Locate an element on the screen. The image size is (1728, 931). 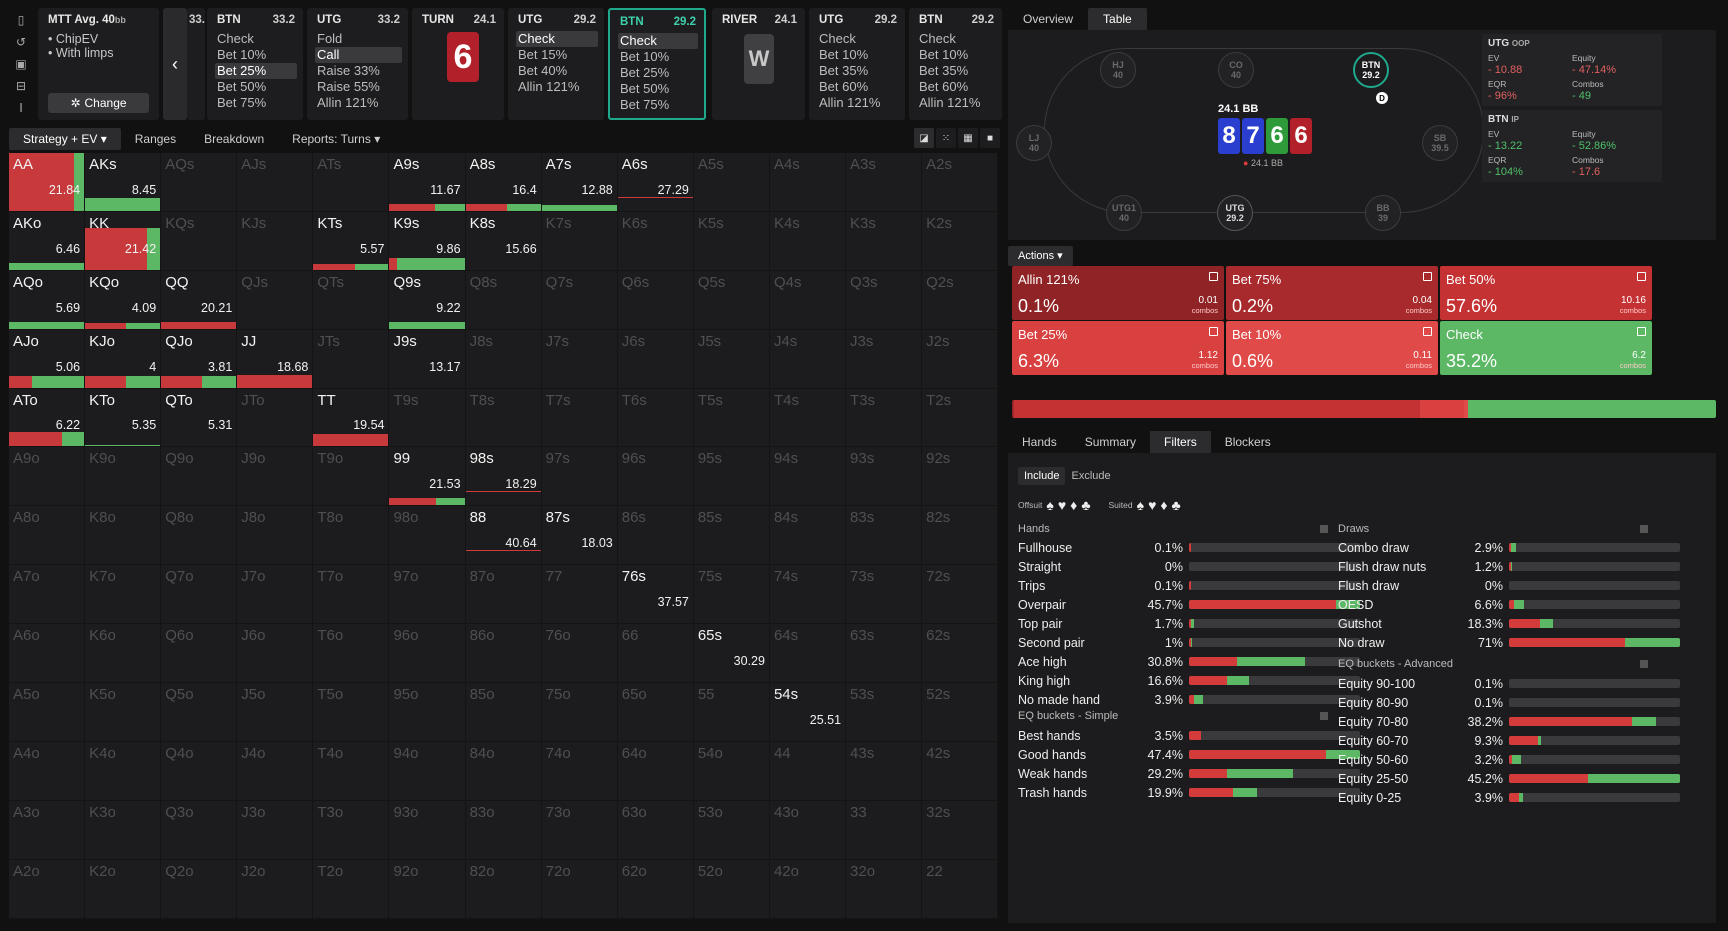
hand-cell: 88 40.64 is located at coordinates (503, 536).